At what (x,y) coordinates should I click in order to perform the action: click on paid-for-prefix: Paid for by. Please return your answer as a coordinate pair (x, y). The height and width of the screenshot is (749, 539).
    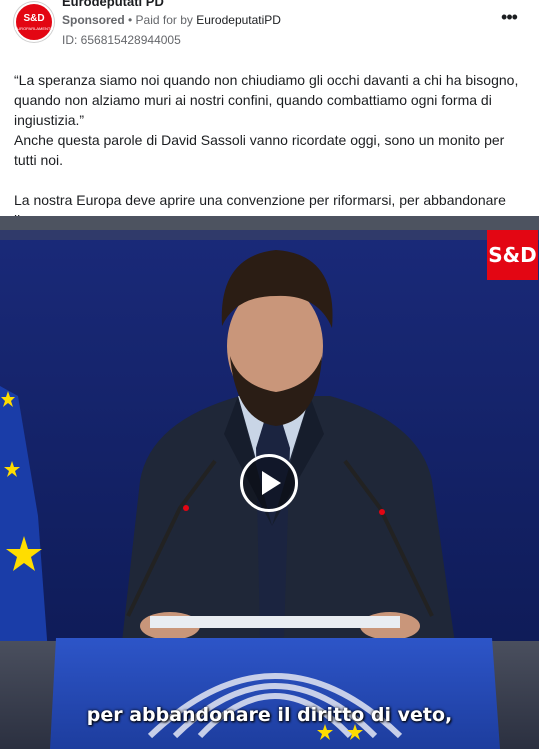
    Looking at the image, I should click on (166, 20).